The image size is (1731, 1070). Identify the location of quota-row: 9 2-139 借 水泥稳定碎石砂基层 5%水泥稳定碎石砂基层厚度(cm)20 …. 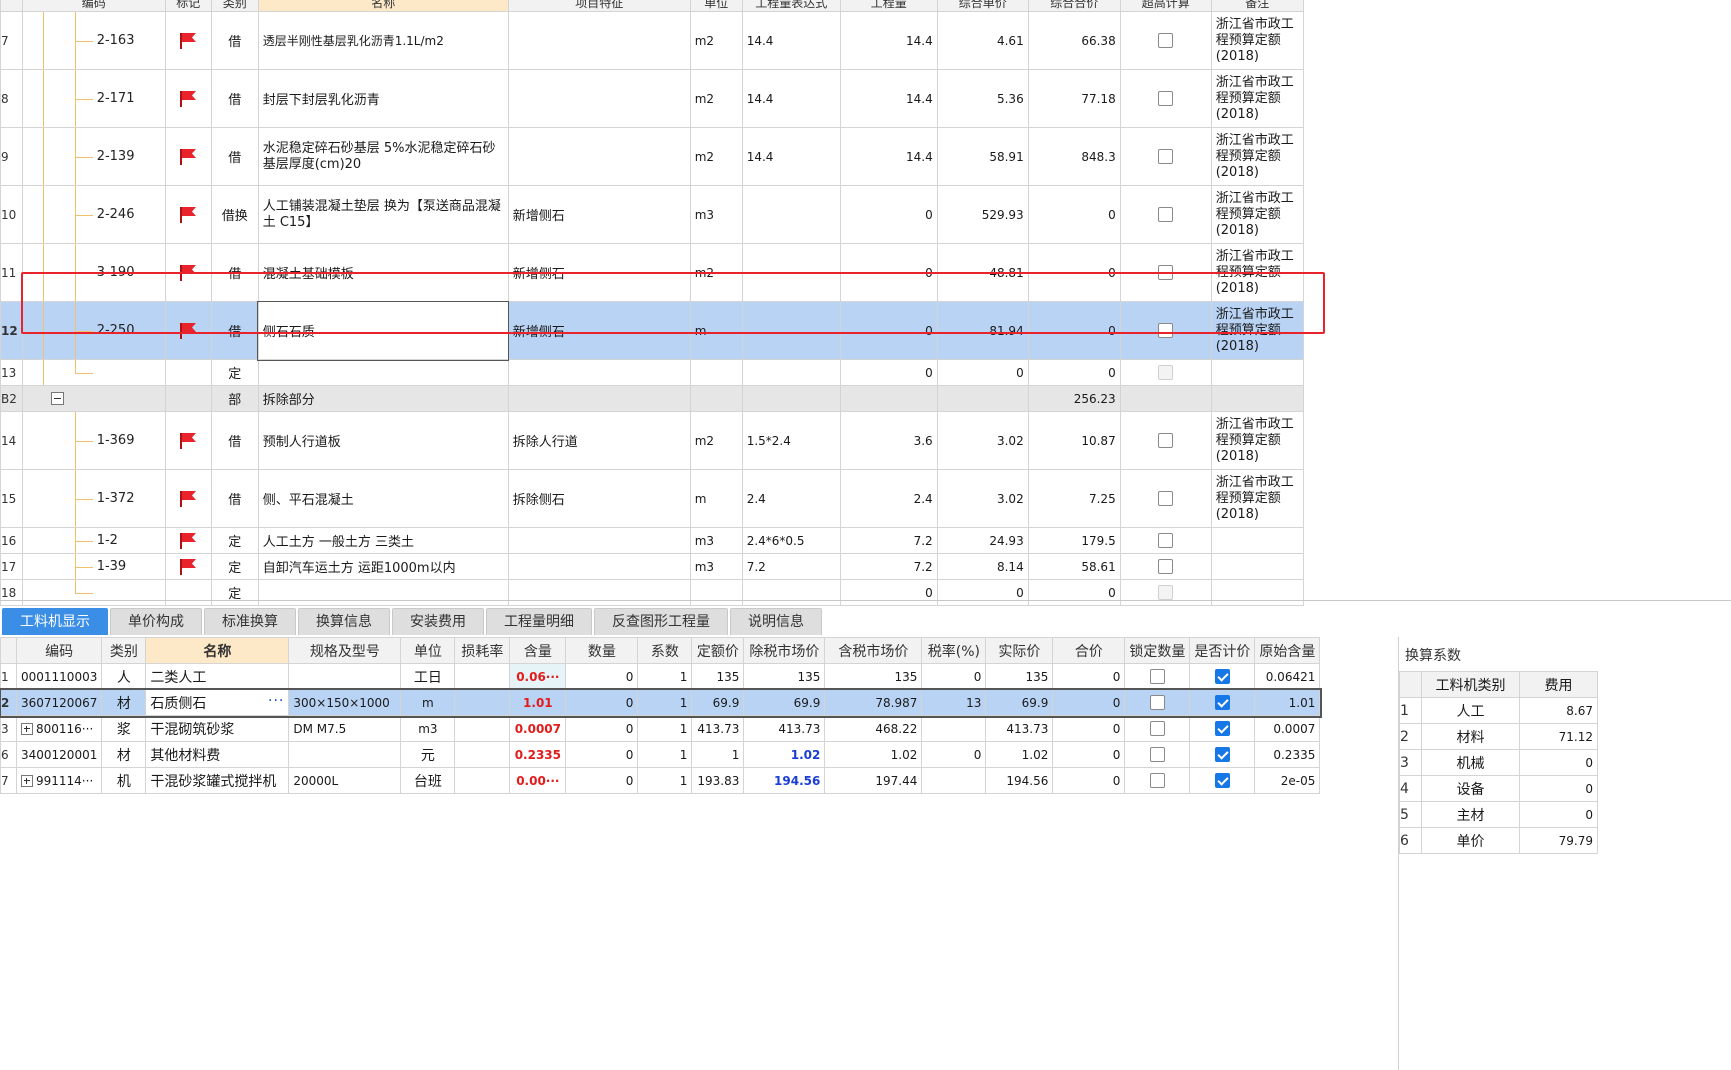
(652, 156).